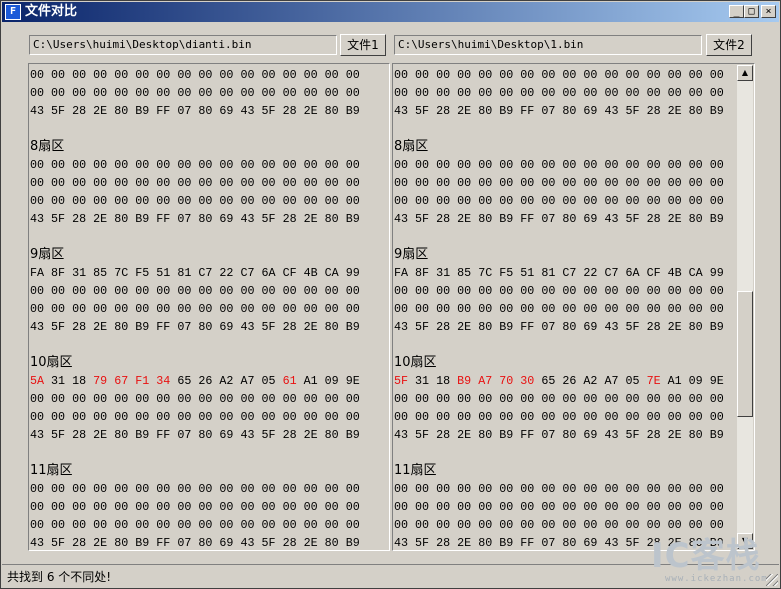  What do you see at coordinates (768, 11) in the screenshot?
I see `close-button: ×` at bounding box center [768, 11].